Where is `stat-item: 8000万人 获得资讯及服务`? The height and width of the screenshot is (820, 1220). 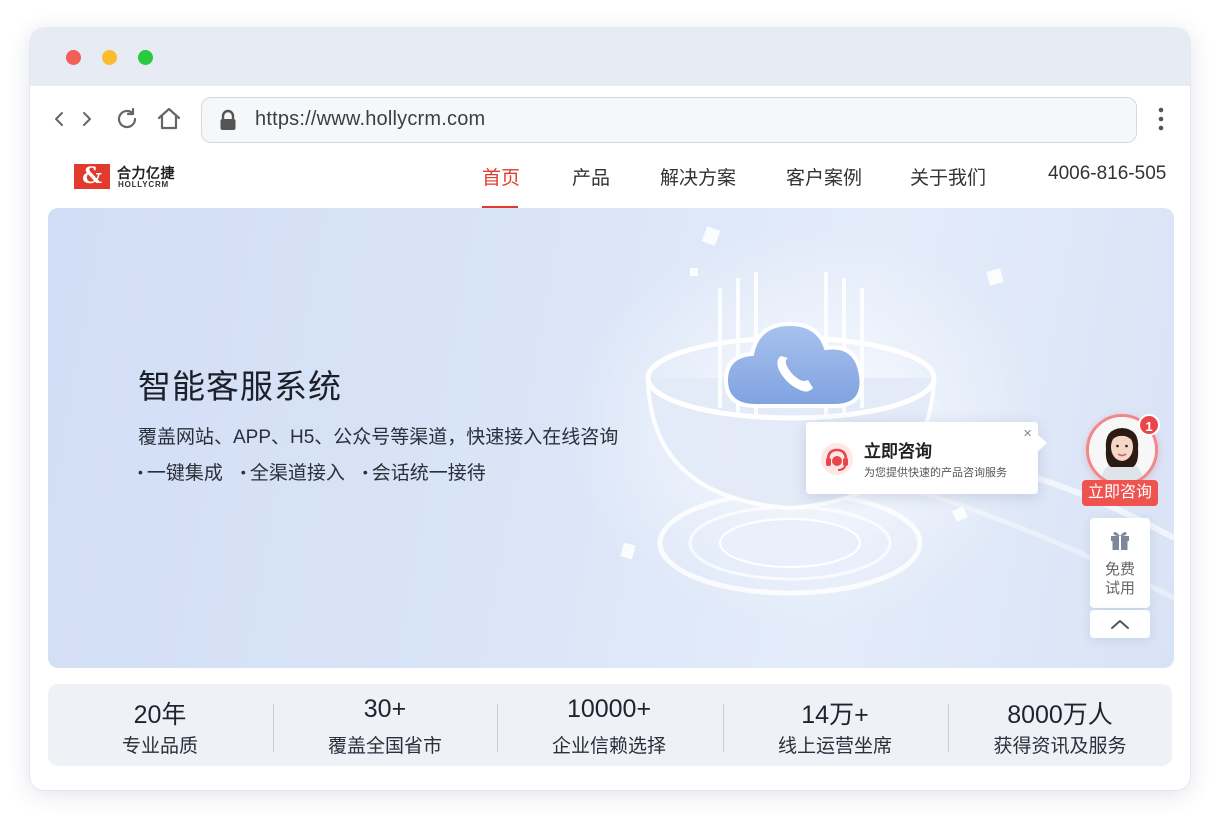
stat-item: 8000万人 获得资讯及服务 is located at coordinates (1060, 725).